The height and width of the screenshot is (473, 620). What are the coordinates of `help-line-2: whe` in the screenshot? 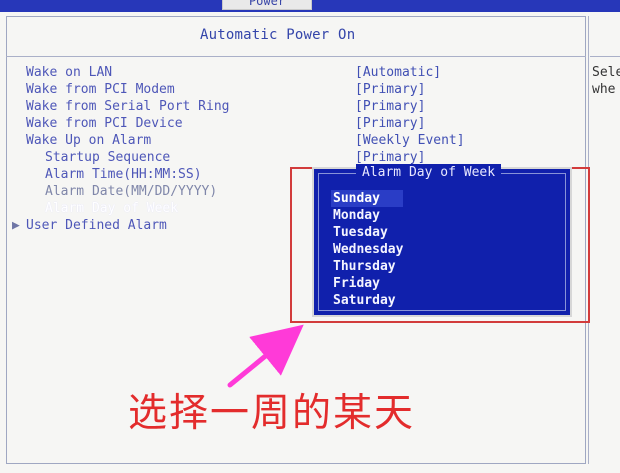 It's located at (604, 89).